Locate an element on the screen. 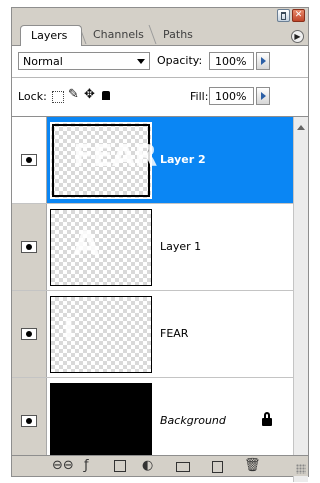  layer-thumbnail: FEAR is located at coordinates (103, 160).